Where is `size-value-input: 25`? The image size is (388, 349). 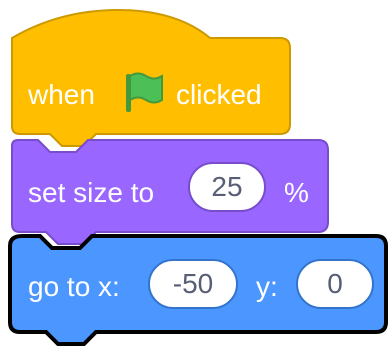
size-value-input: 25 is located at coordinates (227, 187).